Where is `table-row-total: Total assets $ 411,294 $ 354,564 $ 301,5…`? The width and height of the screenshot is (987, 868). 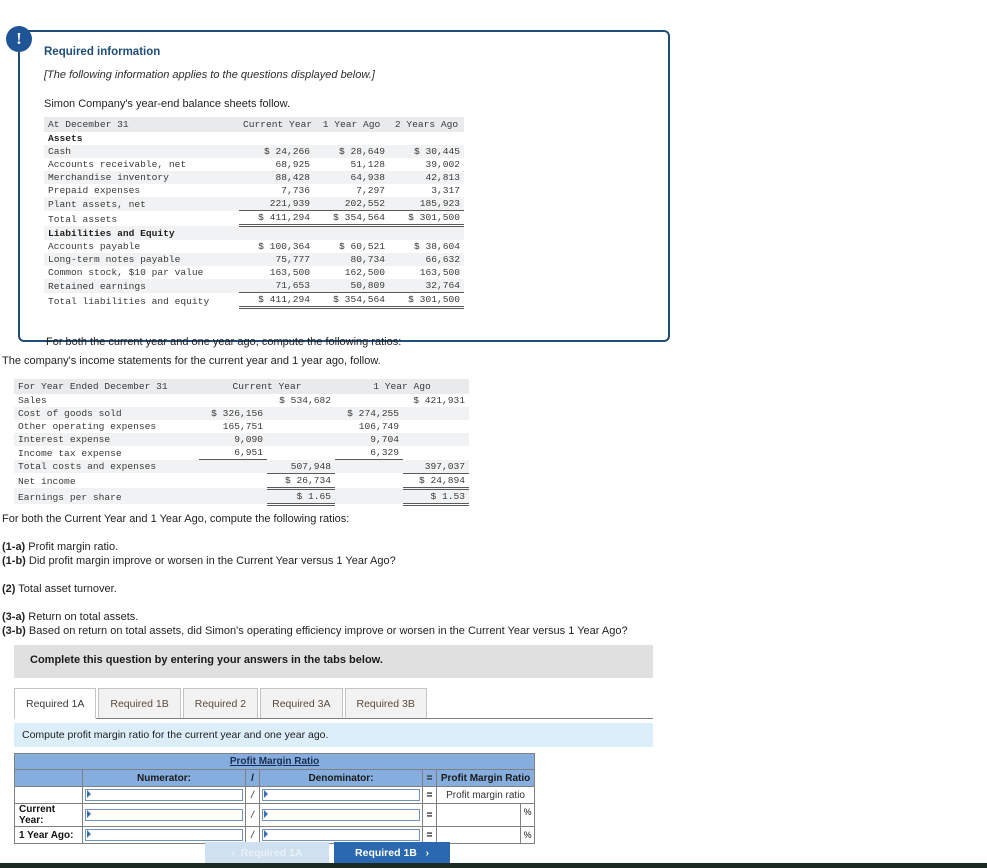
table-row-total: Total assets $ 411,294 $ 354,564 $ 301,5… is located at coordinates (254, 218).